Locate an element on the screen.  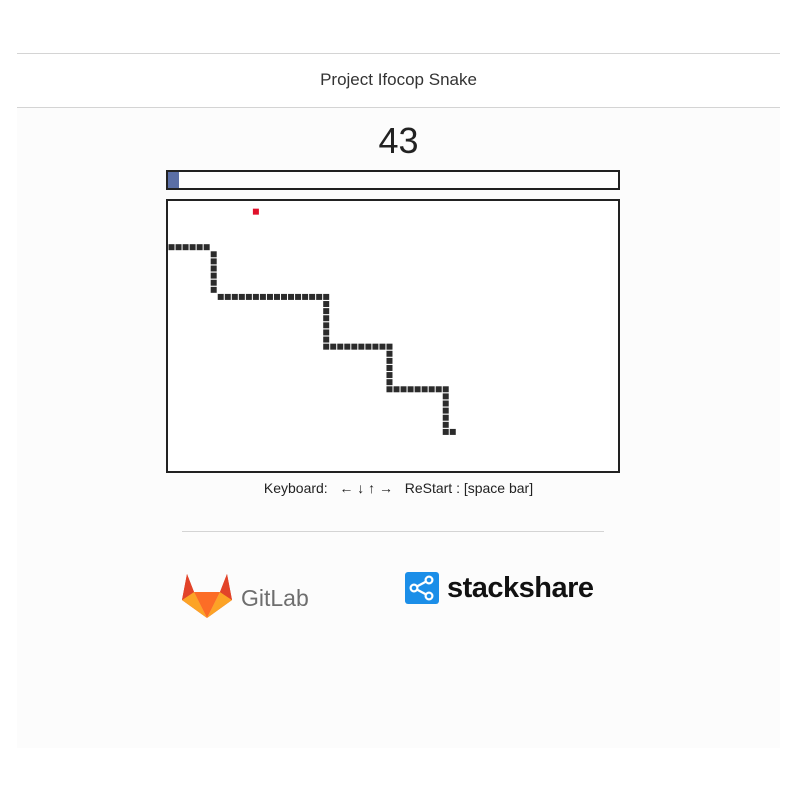
arrow-right-icon: → is located at coordinates (386, 488).